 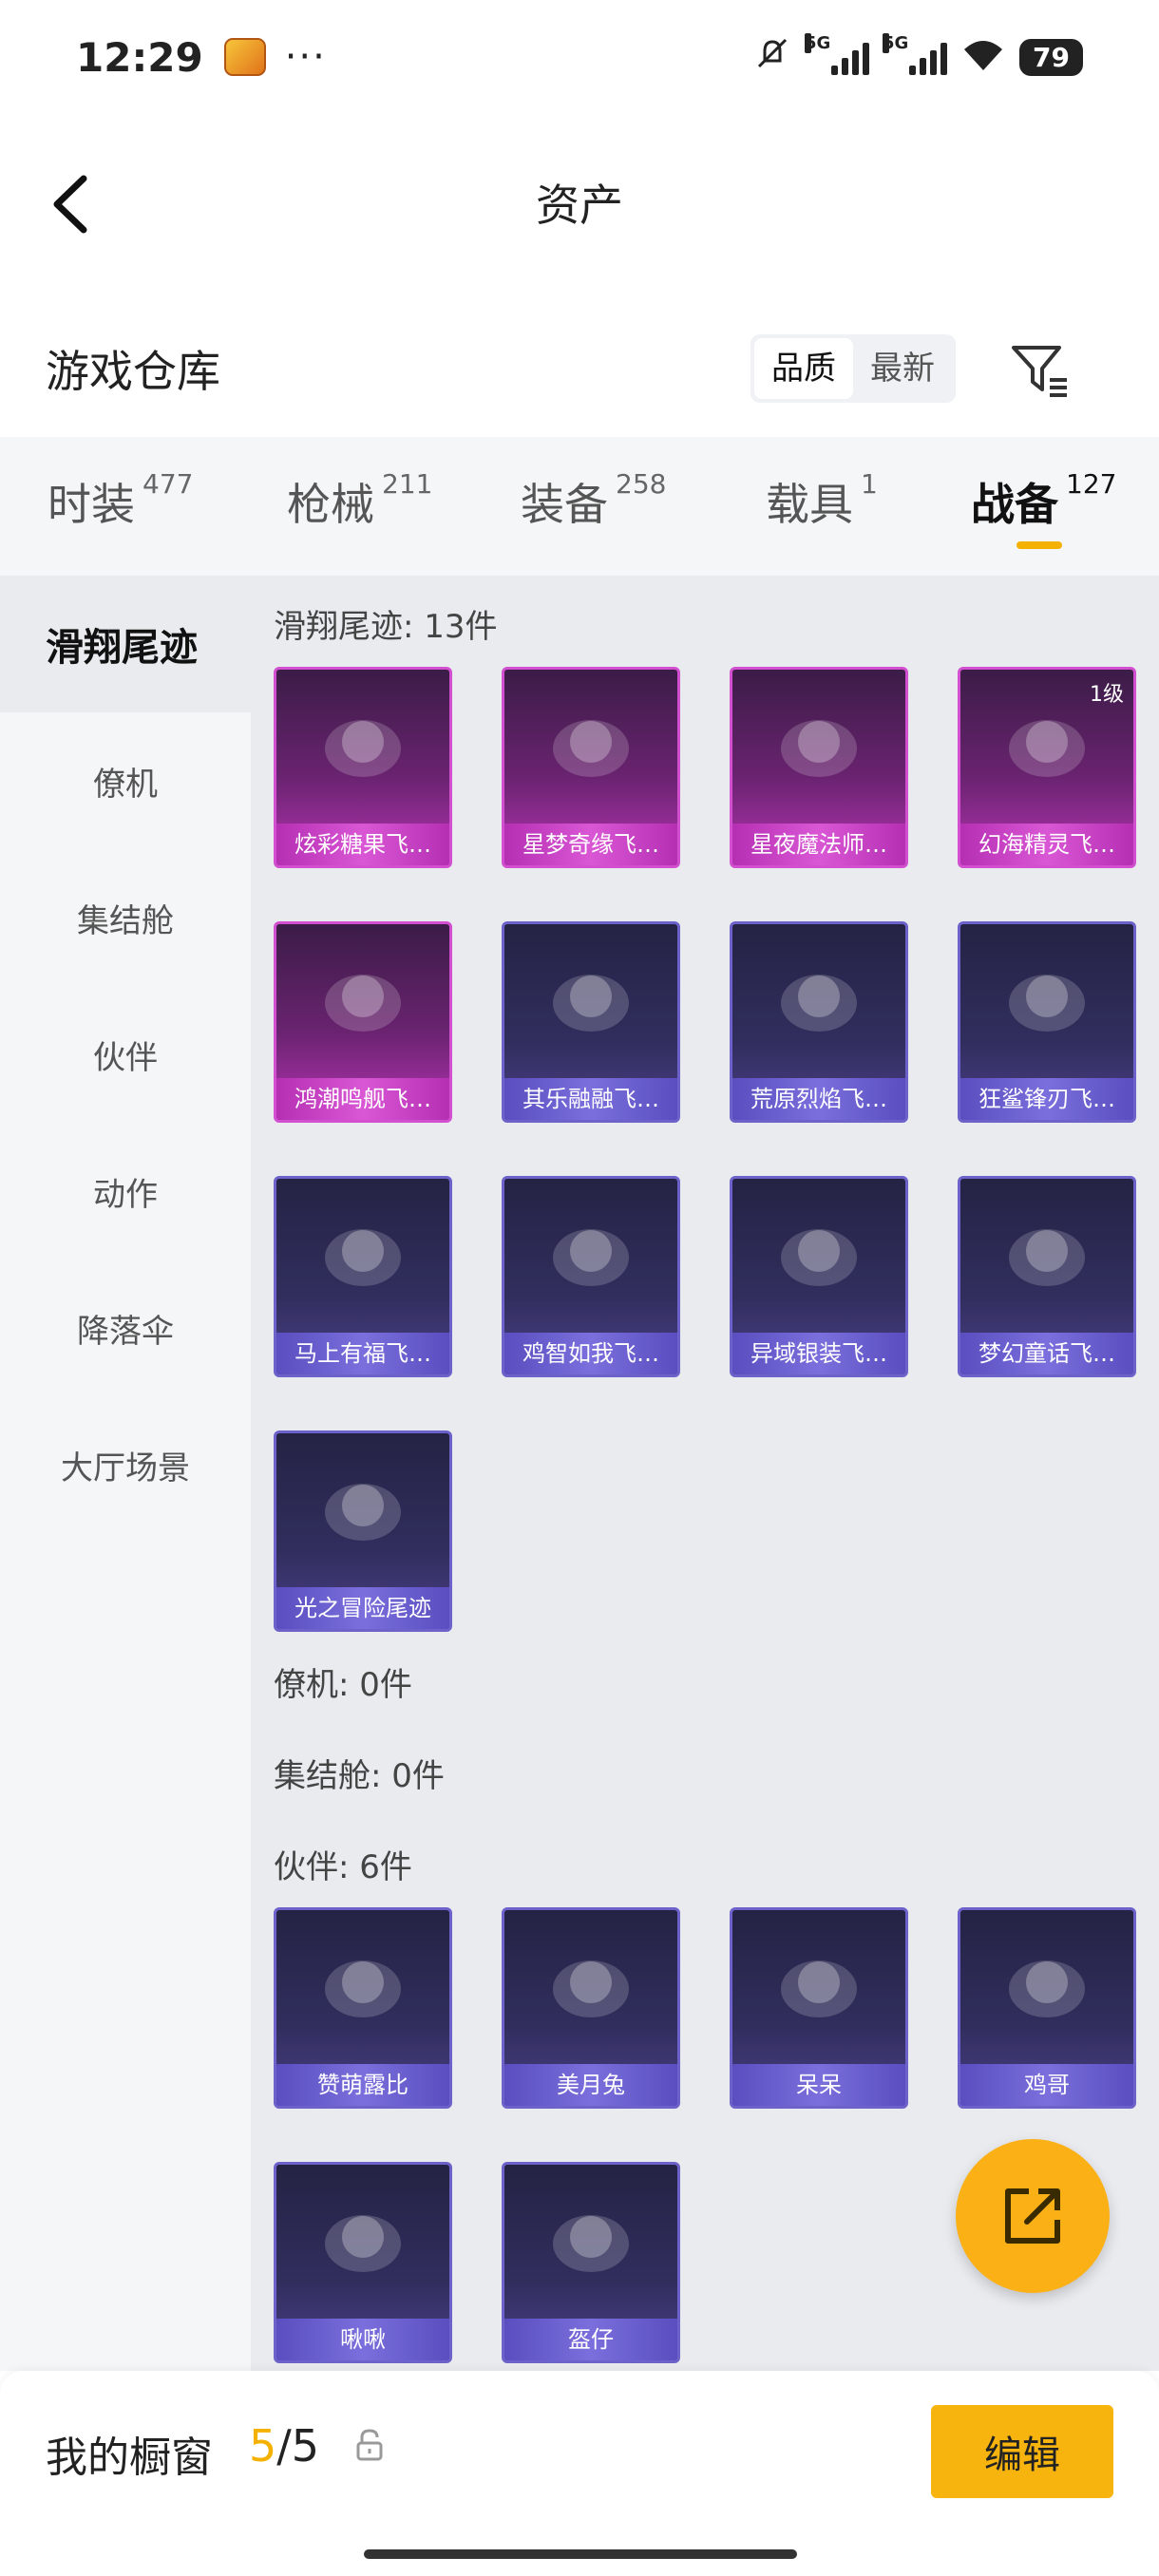 What do you see at coordinates (1051, 57) in the screenshot?
I see `battery-icon: 79` at bounding box center [1051, 57].